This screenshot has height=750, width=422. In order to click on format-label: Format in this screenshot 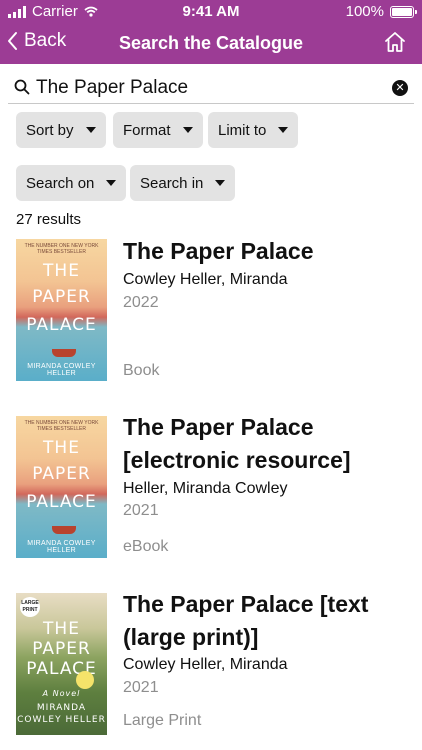, I will do `click(147, 130)`.